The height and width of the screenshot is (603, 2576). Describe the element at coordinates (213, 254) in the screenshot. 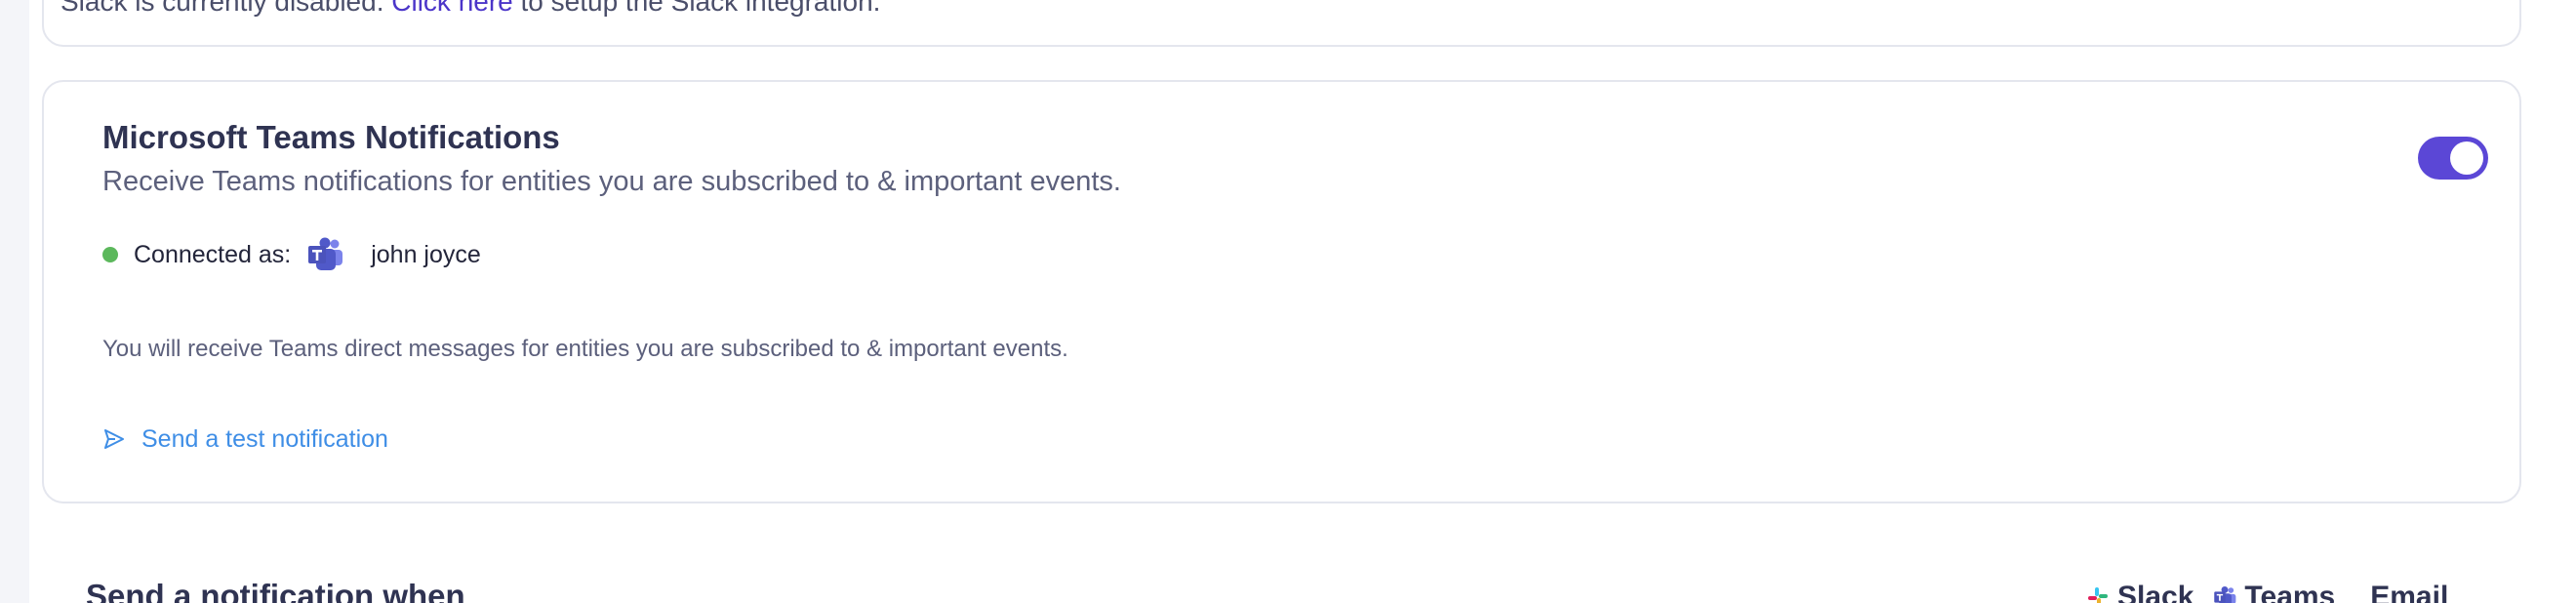

I see `connected-label: Connected as:` at that location.